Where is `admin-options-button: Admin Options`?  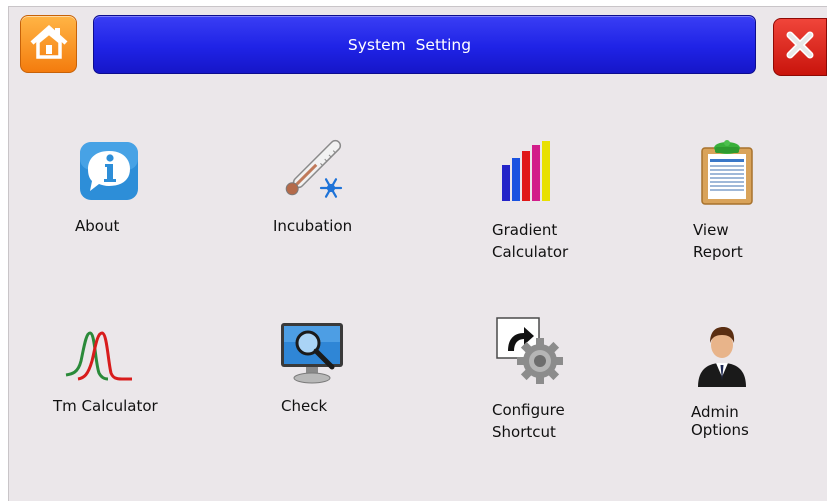 admin-options-button: Admin Options is located at coordinates (735, 377).